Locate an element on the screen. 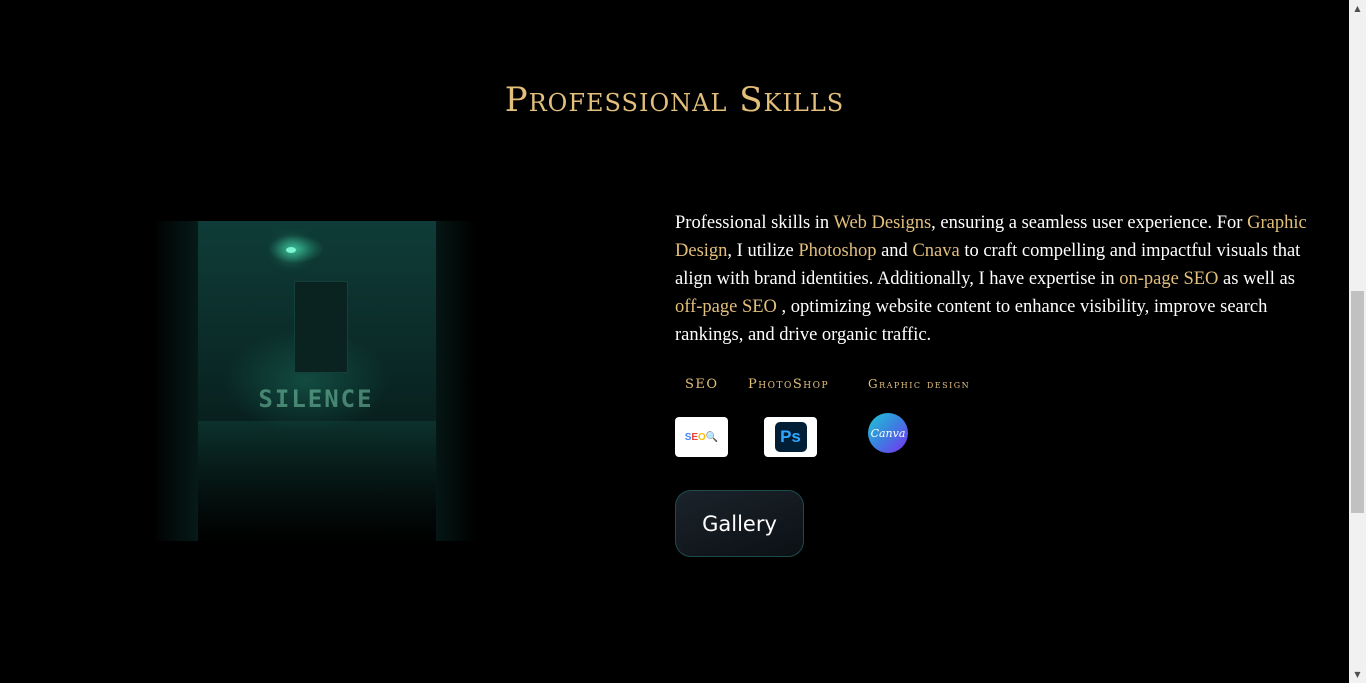 This screenshot has height=683, width=1366. desc-highlight-web-designs: Web Designs is located at coordinates (882, 223).